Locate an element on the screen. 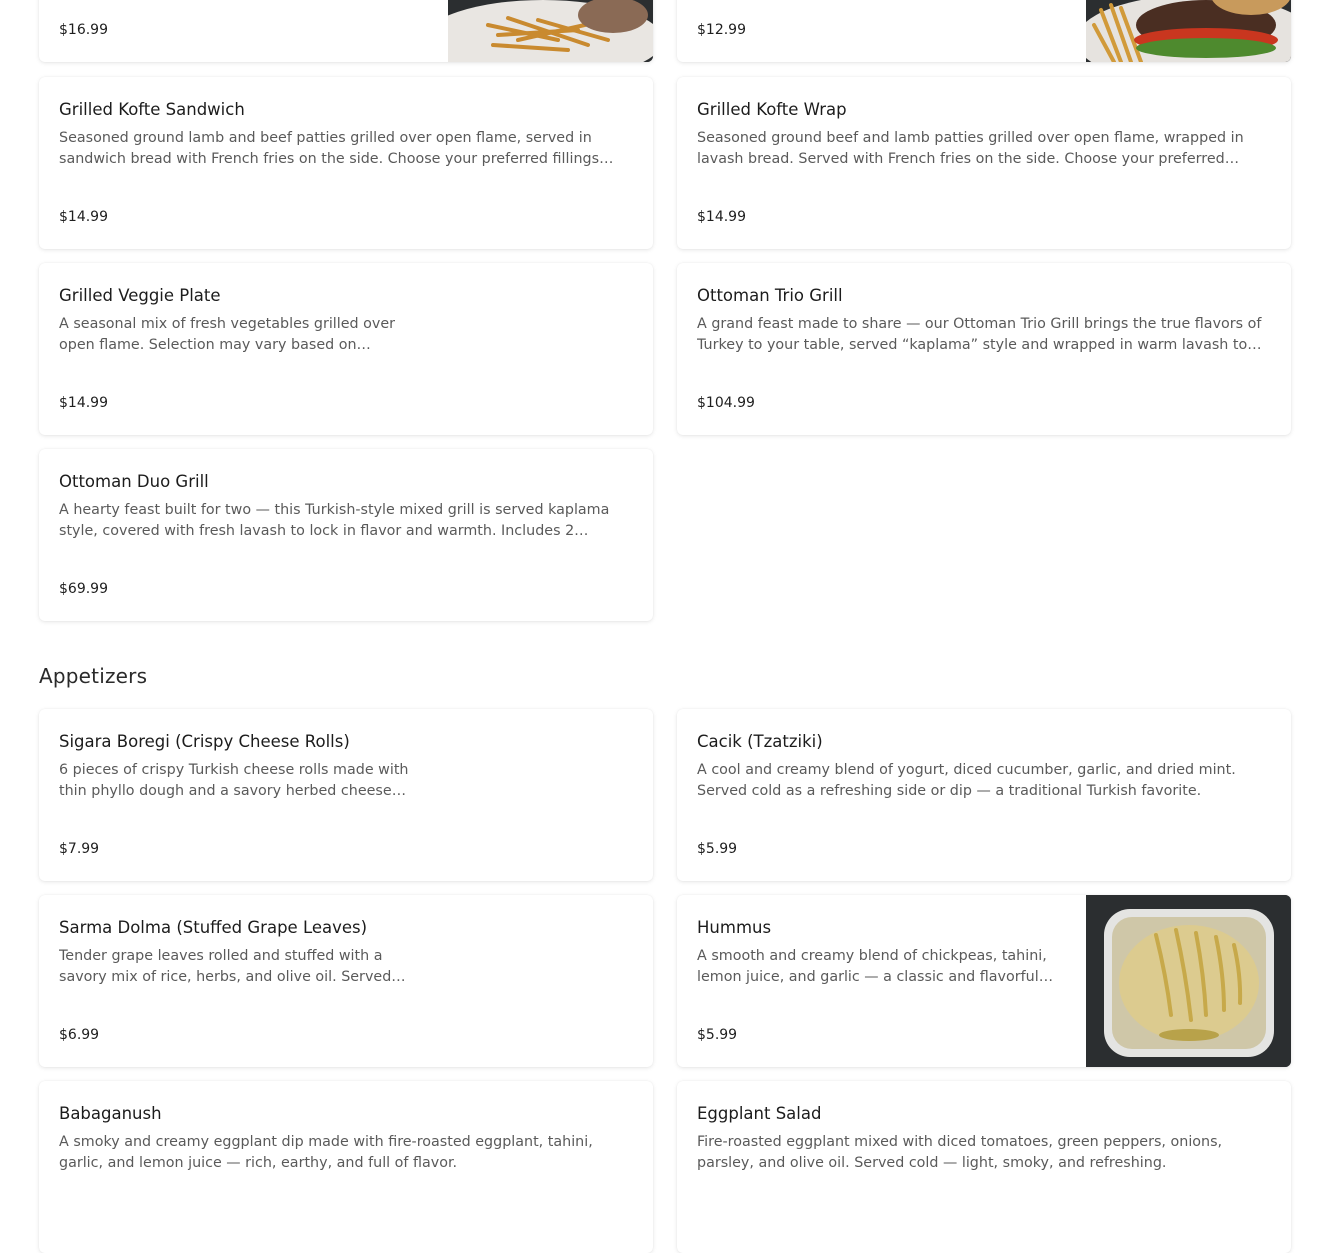 The height and width of the screenshot is (1253, 1330). item-name: Sarma Dolma (Stuffed Grape Leaves) is located at coordinates (213, 927).